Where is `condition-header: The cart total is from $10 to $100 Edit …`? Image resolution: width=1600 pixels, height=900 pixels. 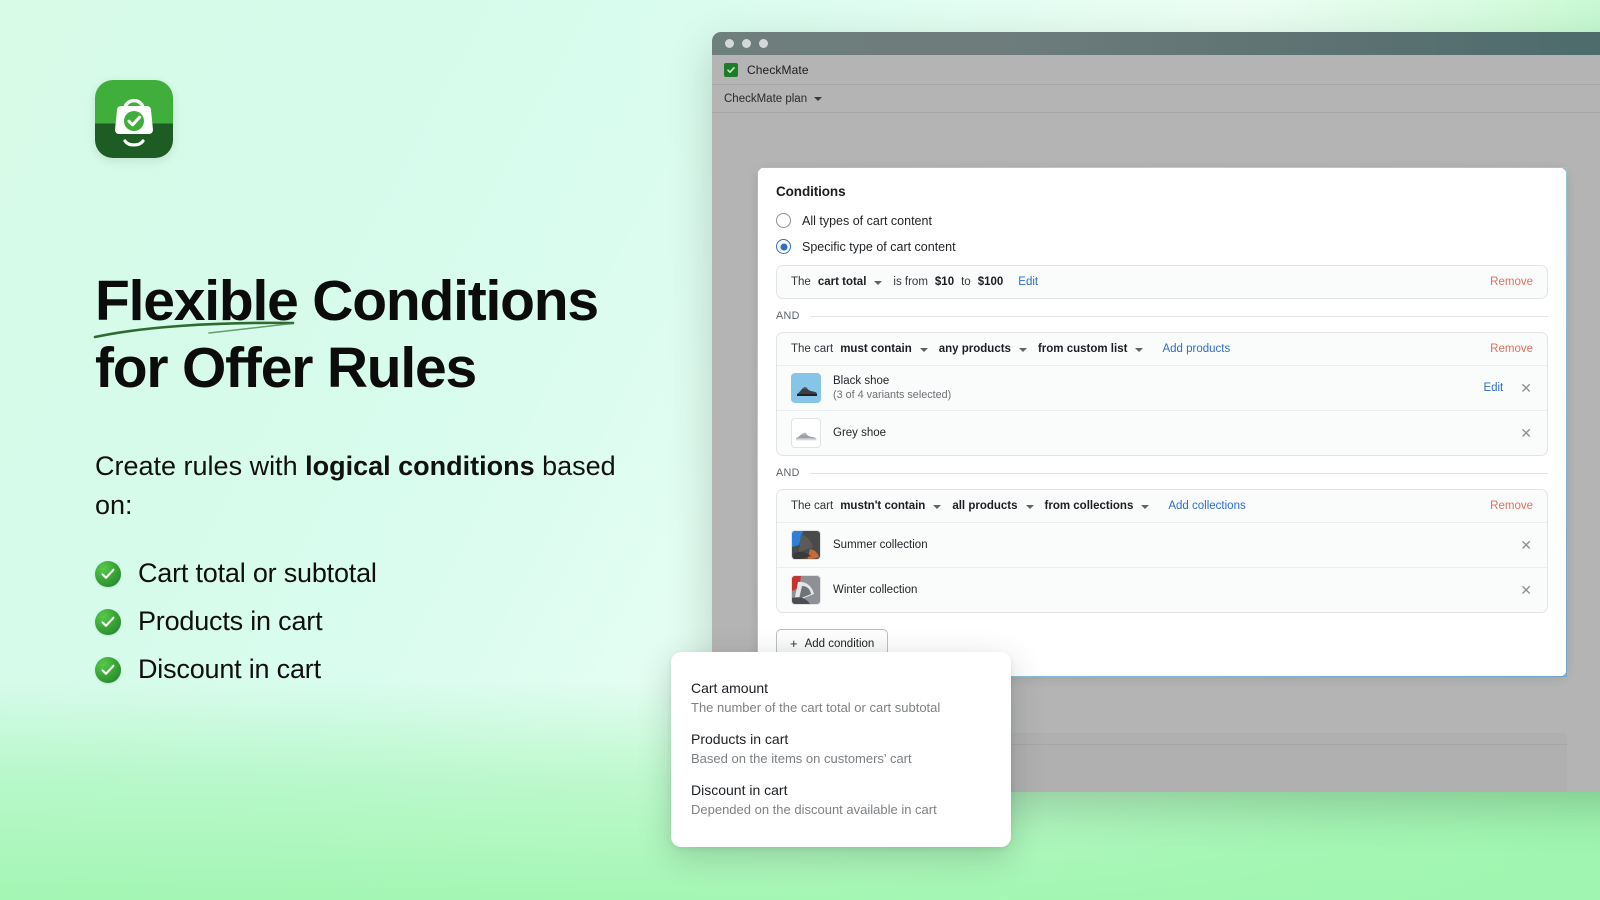 condition-header: The cart total is from $10 to $100 Edit … is located at coordinates (1162, 282).